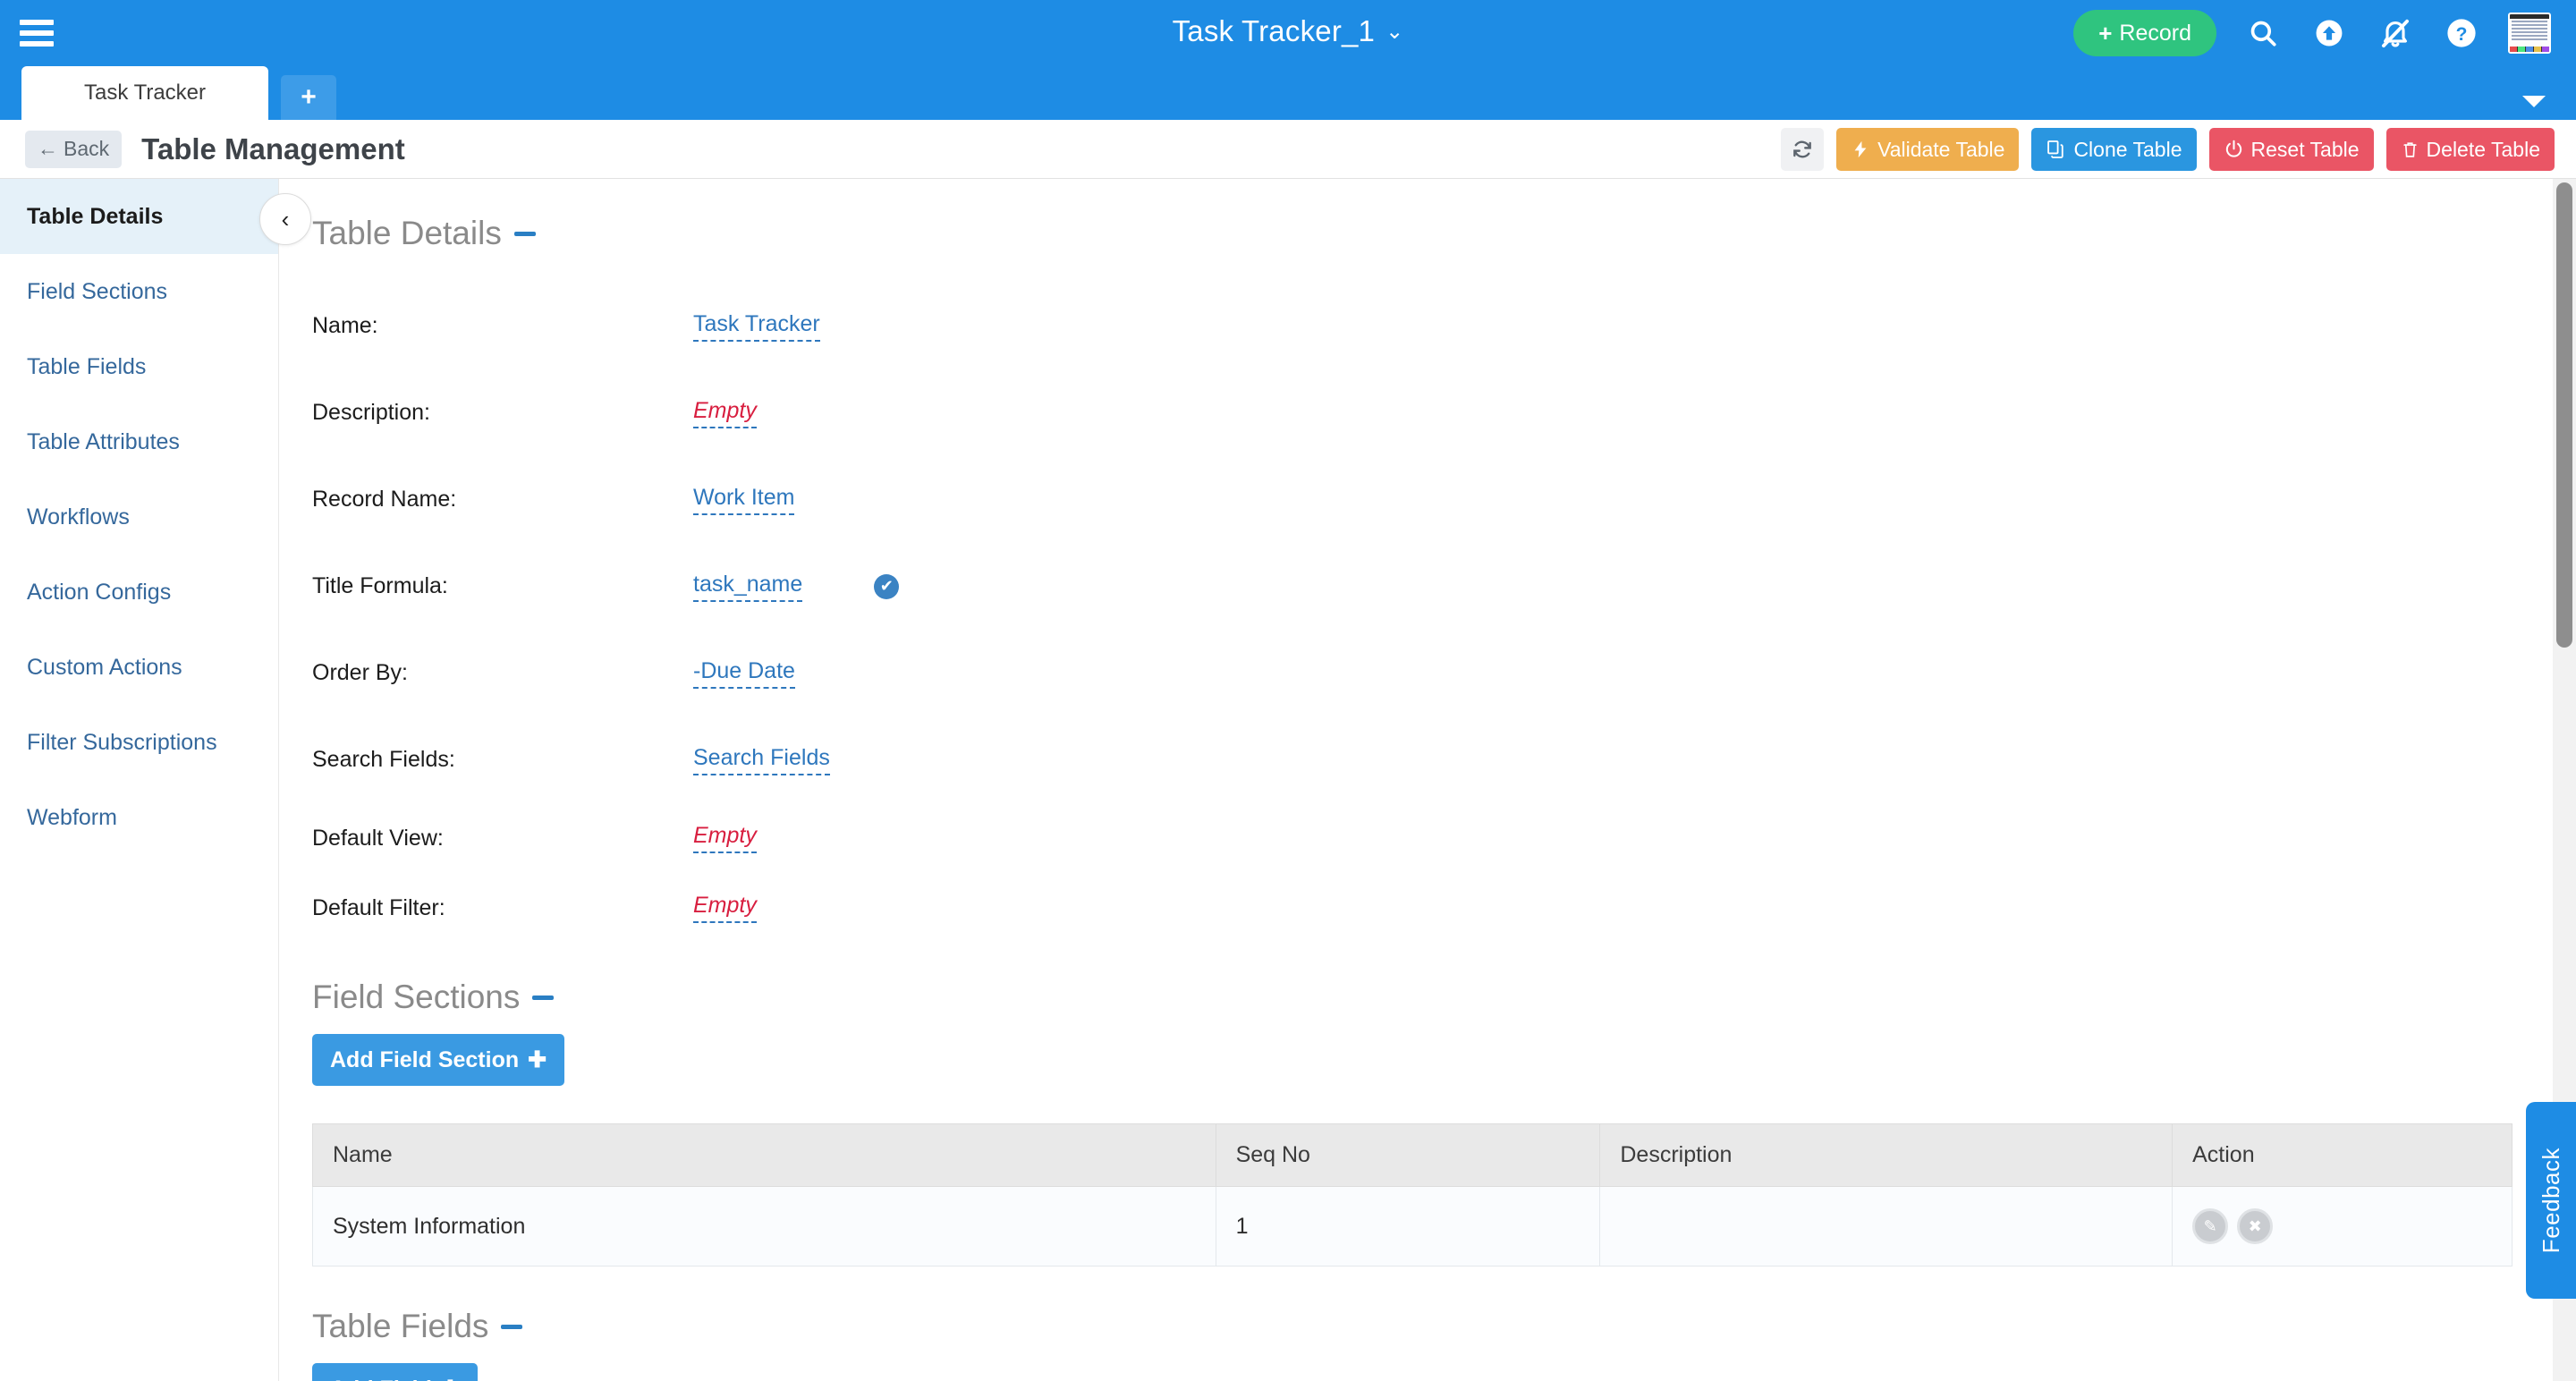 The height and width of the screenshot is (1381, 2576). What do you see at coordinates (378, 838) in the screenshot?
I see `field-label: Default View:` at bounding box center [378, 838].